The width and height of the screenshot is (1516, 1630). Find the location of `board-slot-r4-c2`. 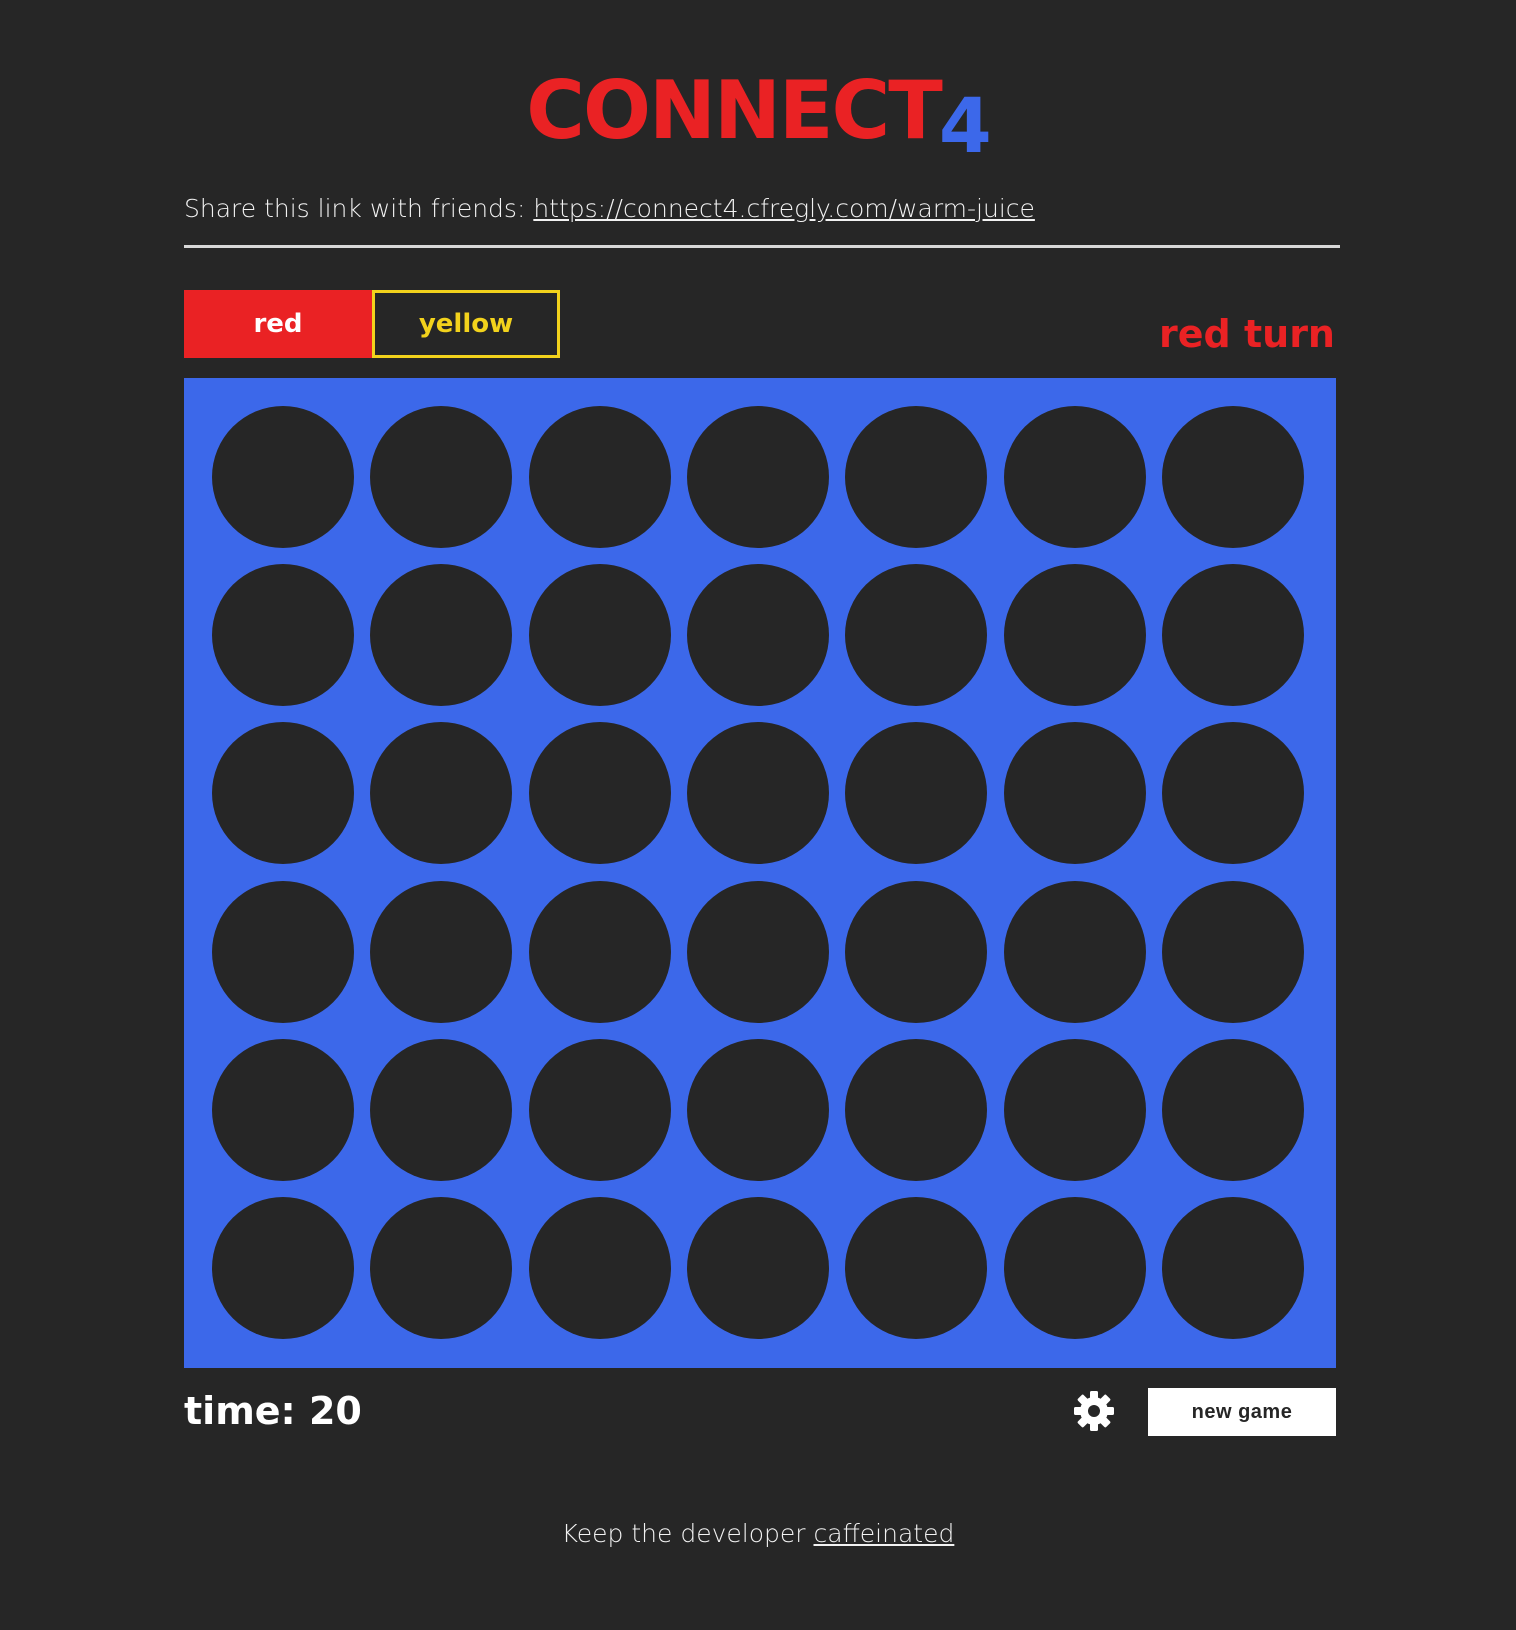

board-slot-r4-c2 is located at coordinates (441, 952).